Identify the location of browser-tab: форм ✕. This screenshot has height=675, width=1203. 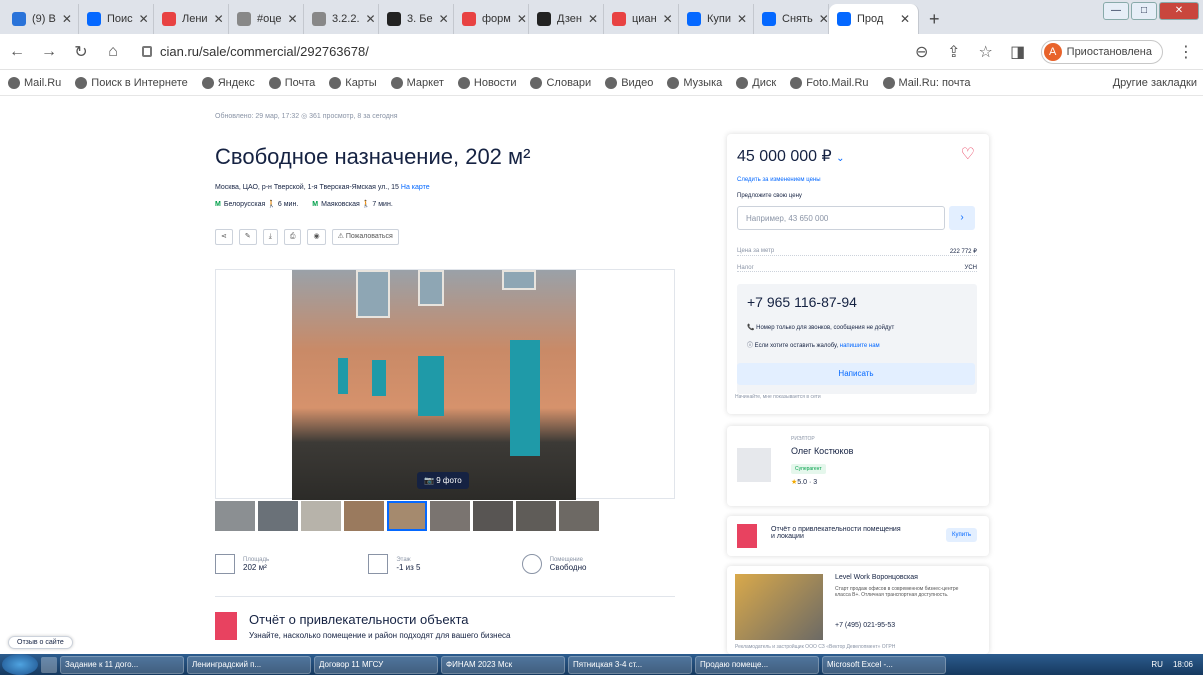
(491, 19).